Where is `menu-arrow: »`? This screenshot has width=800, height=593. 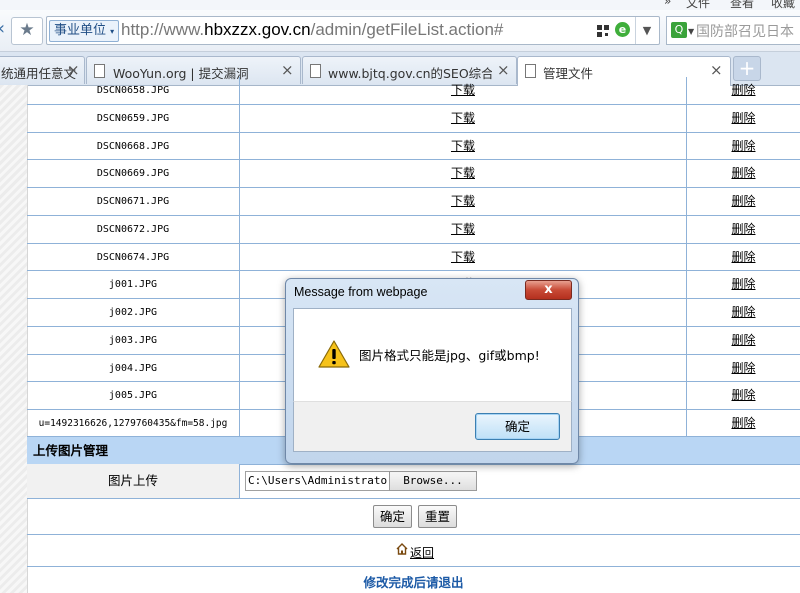 menu-arrow: » is located at coordinates (667, 4).